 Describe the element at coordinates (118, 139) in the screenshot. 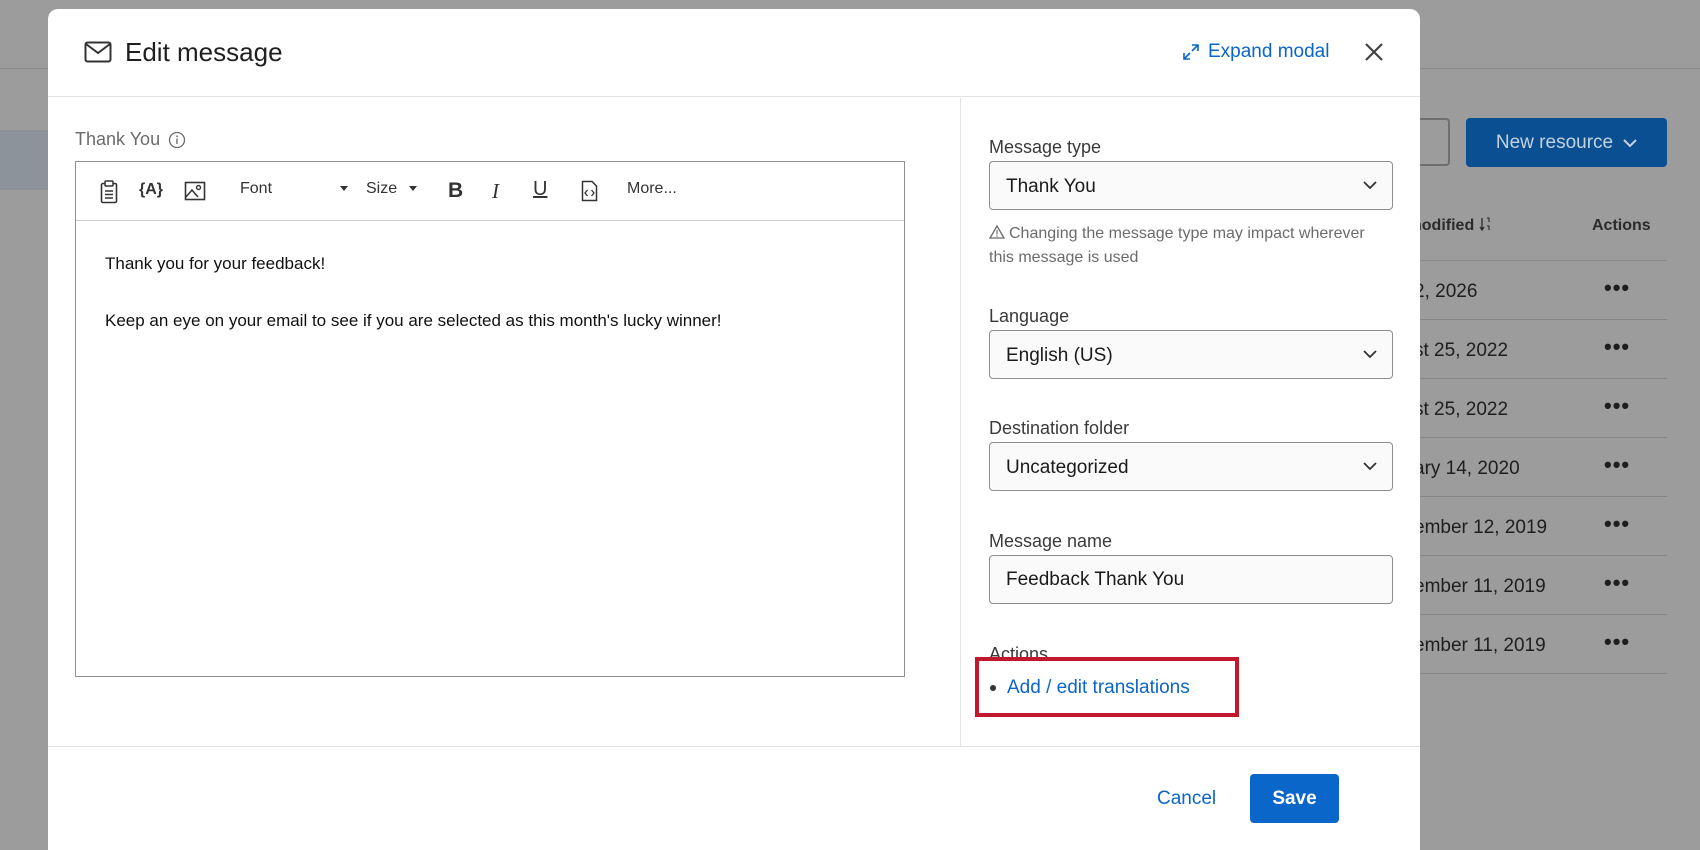

I see `editor-label: Thank You` at that location.